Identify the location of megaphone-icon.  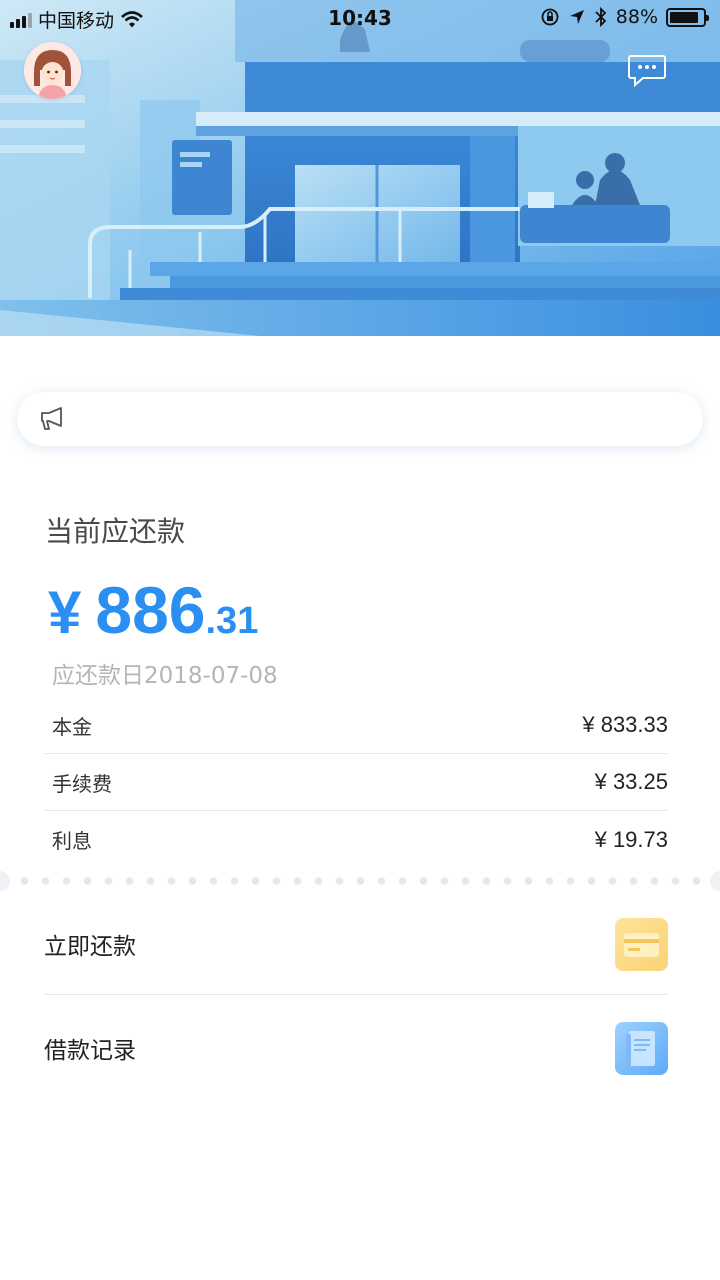
(51, 418).